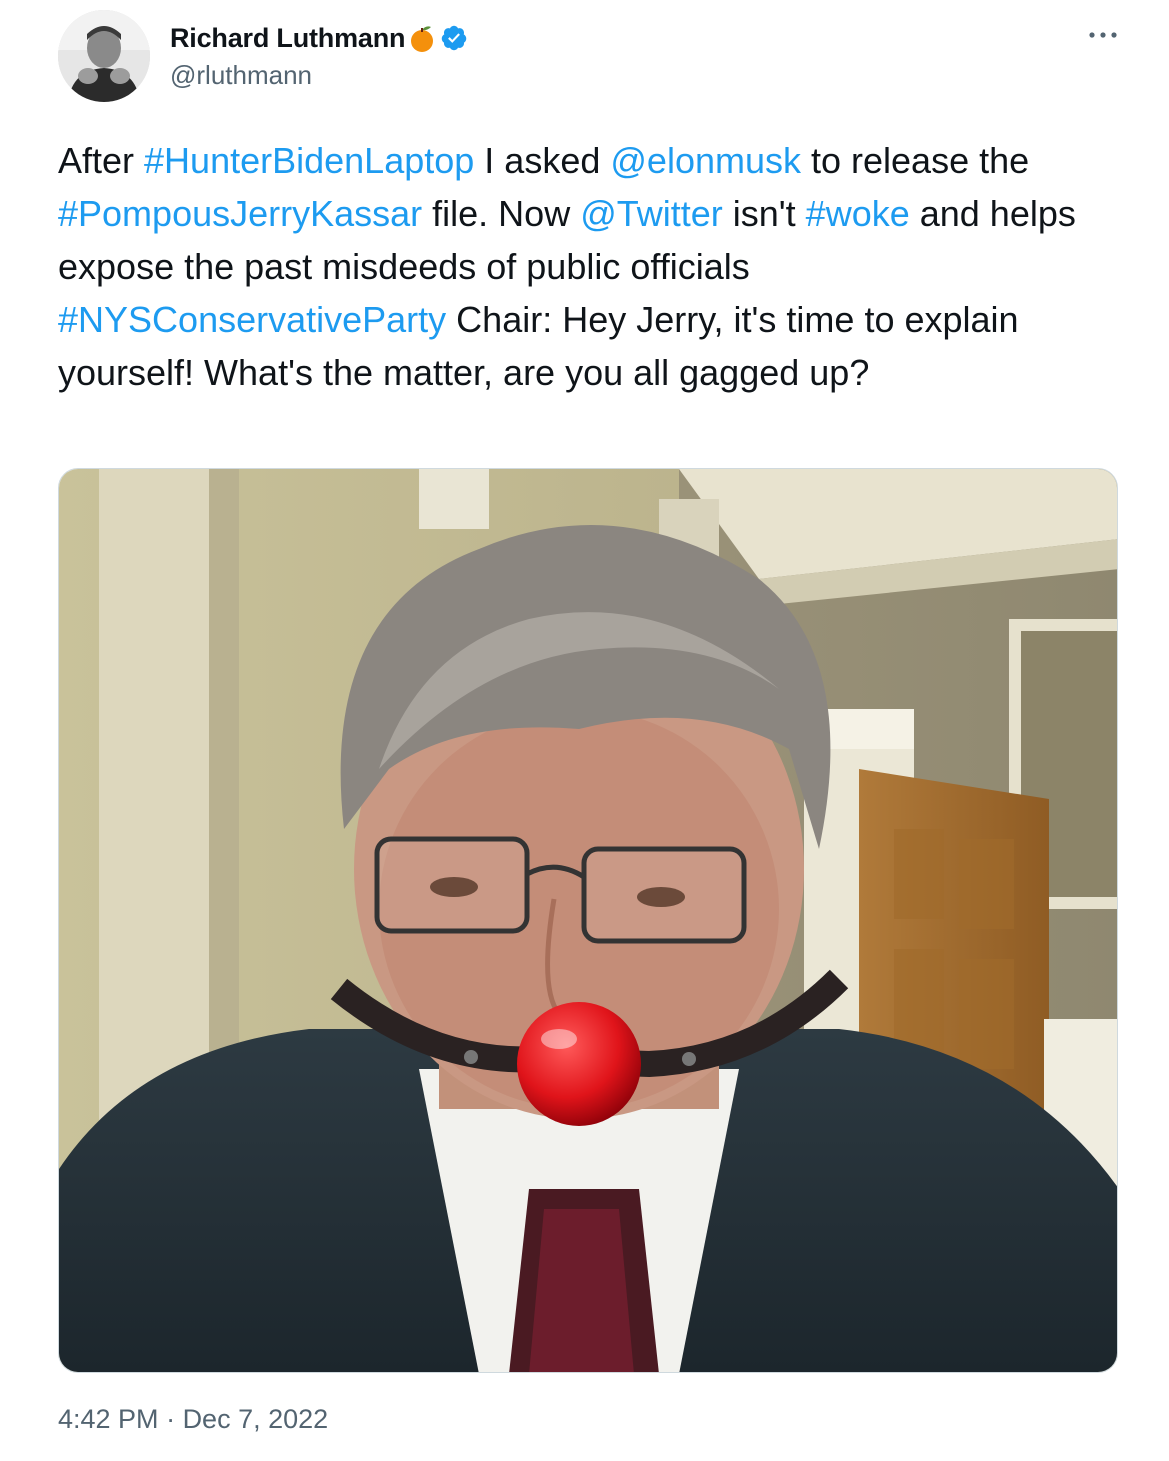 The image size is (1169, 1461). I want to click on tweet-text-segment: file. Now, so click(501, 213).